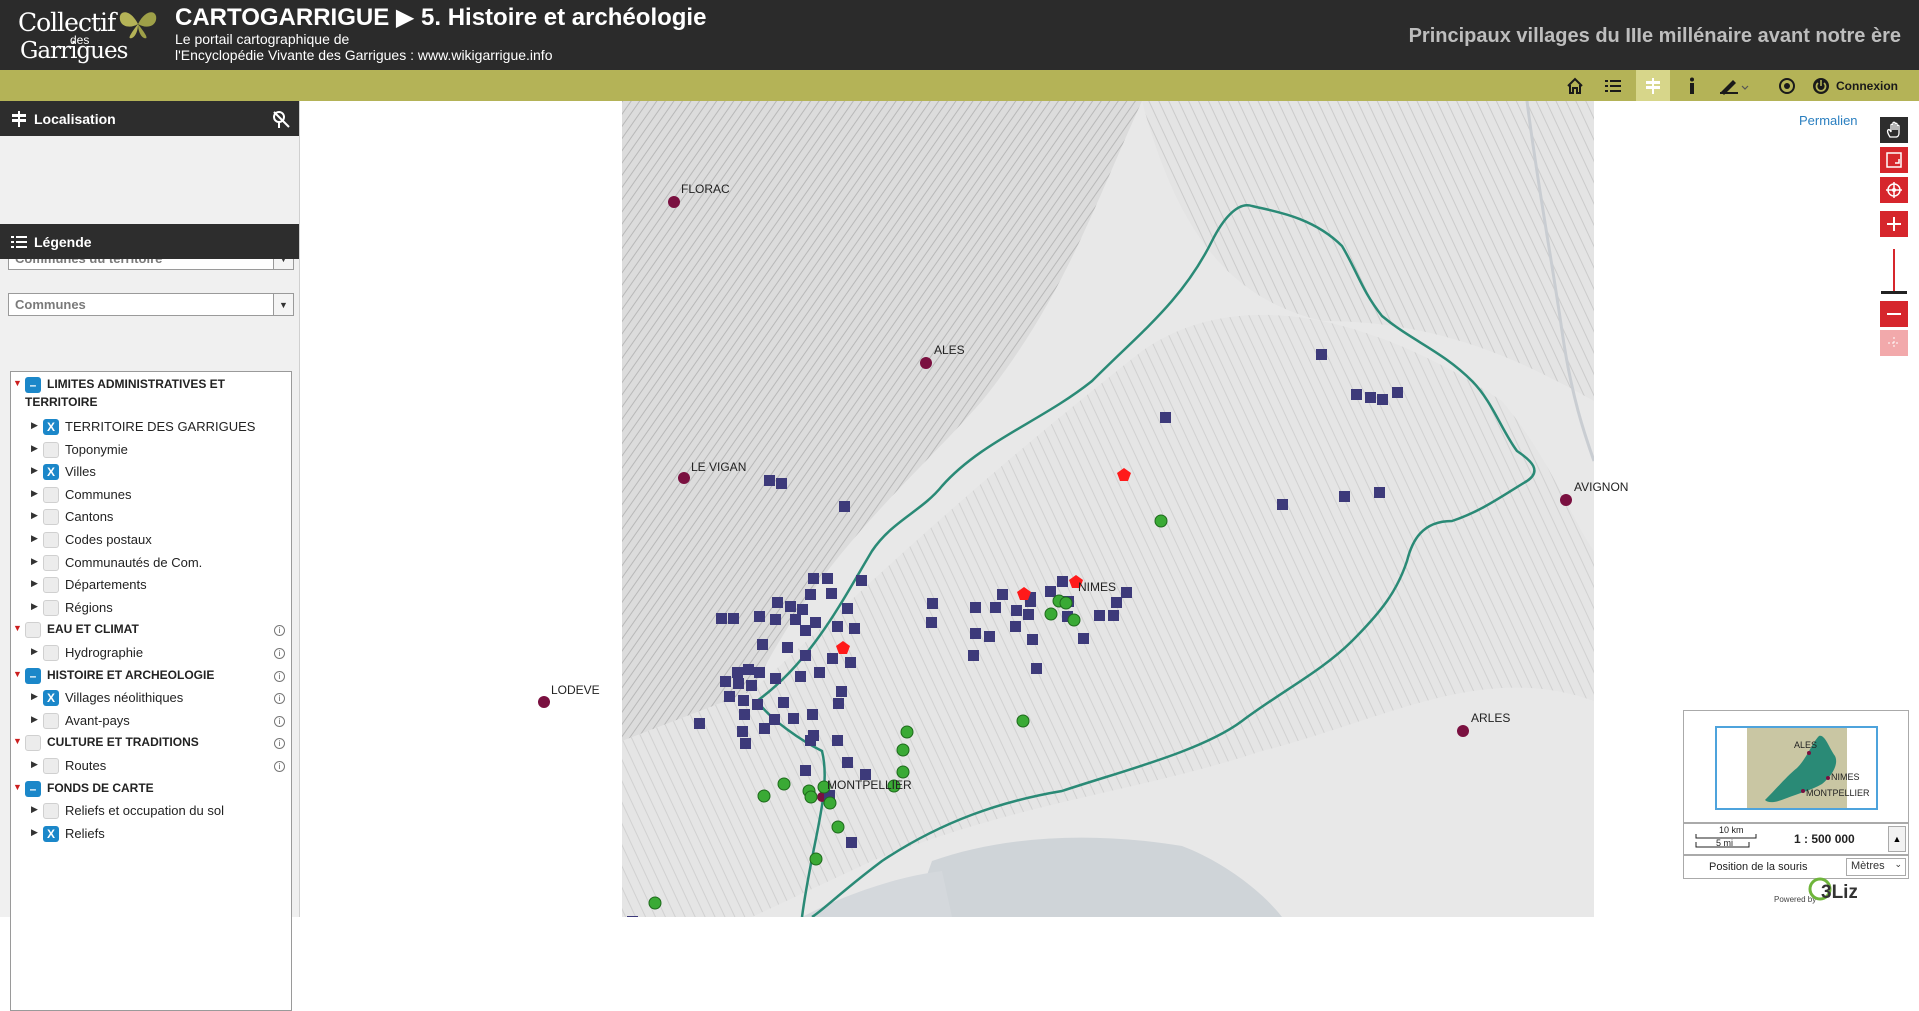 This screenshot has width=1919, height=1011. What do you see at coordinates (1734, 85) in the screenshot?
I see `measure-button` at bounding box center [1734, 85].